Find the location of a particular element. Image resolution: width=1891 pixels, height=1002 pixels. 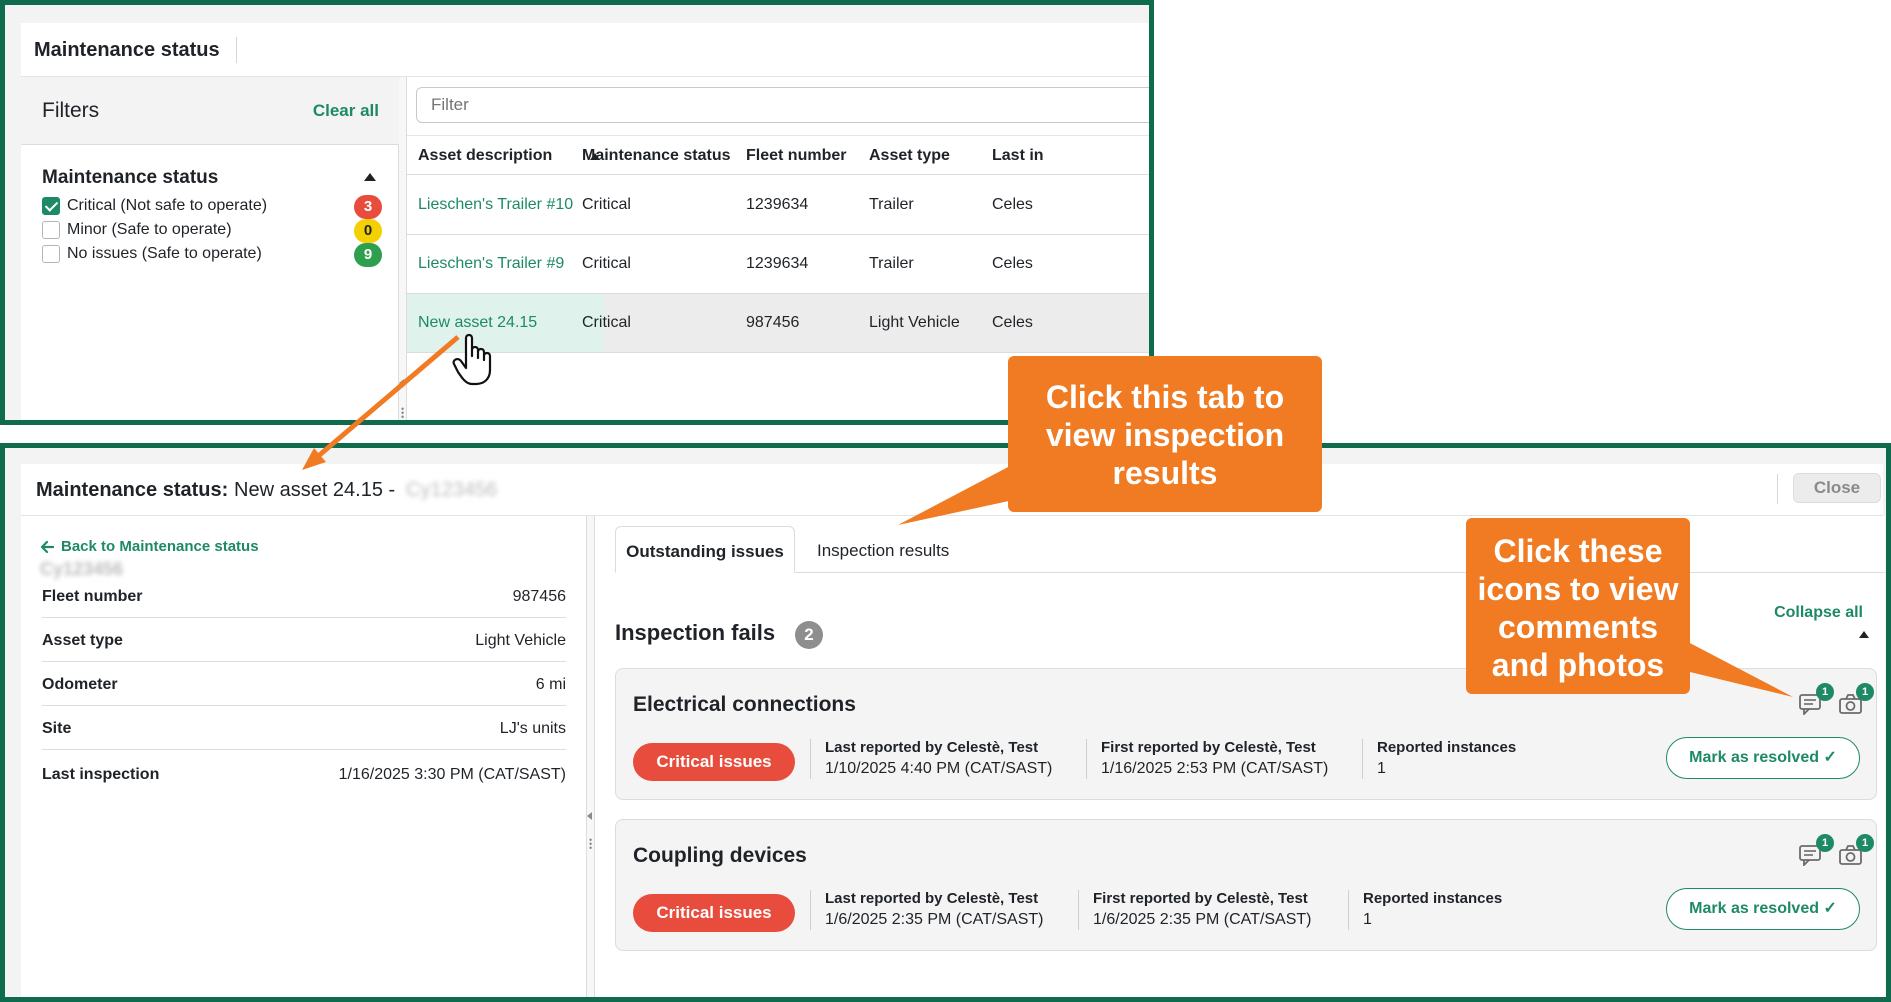

field-key: Last inspection is located at coordinates (101, 774).